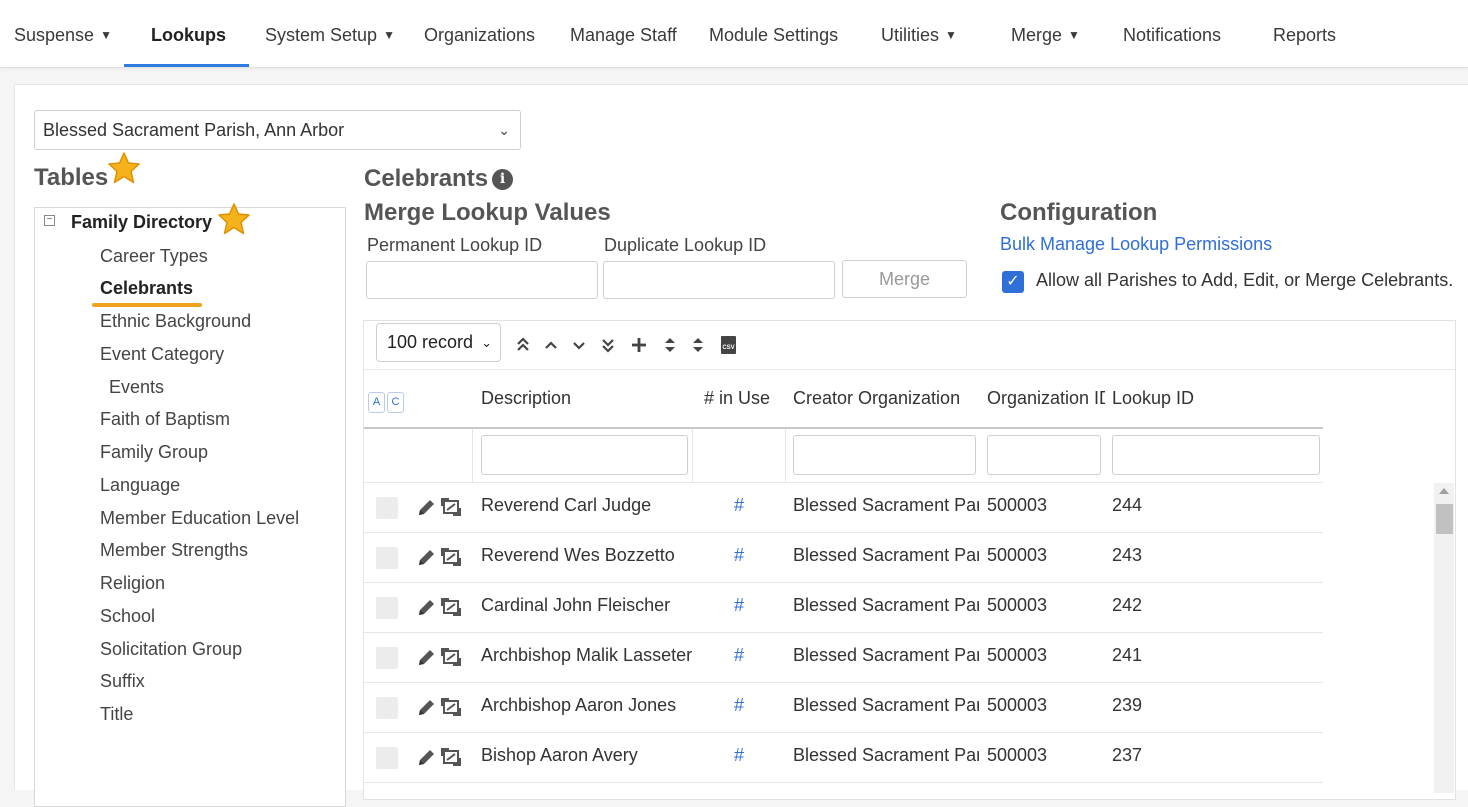 This screenshot has width=1468, height=807. Describe the element at coordinates (140, 485) in the screenshot. I see `tree-item-language: Language` at that location.